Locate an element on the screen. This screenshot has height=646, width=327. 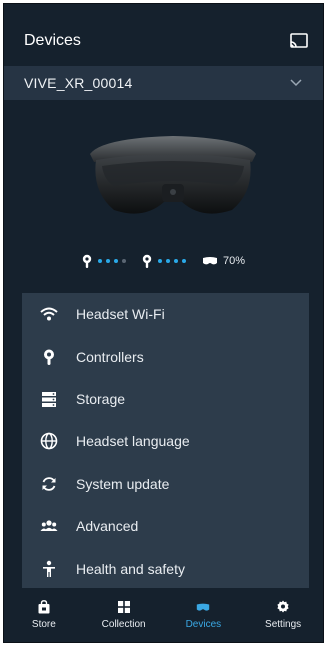
person-icon is located at coordinates (49, 569).